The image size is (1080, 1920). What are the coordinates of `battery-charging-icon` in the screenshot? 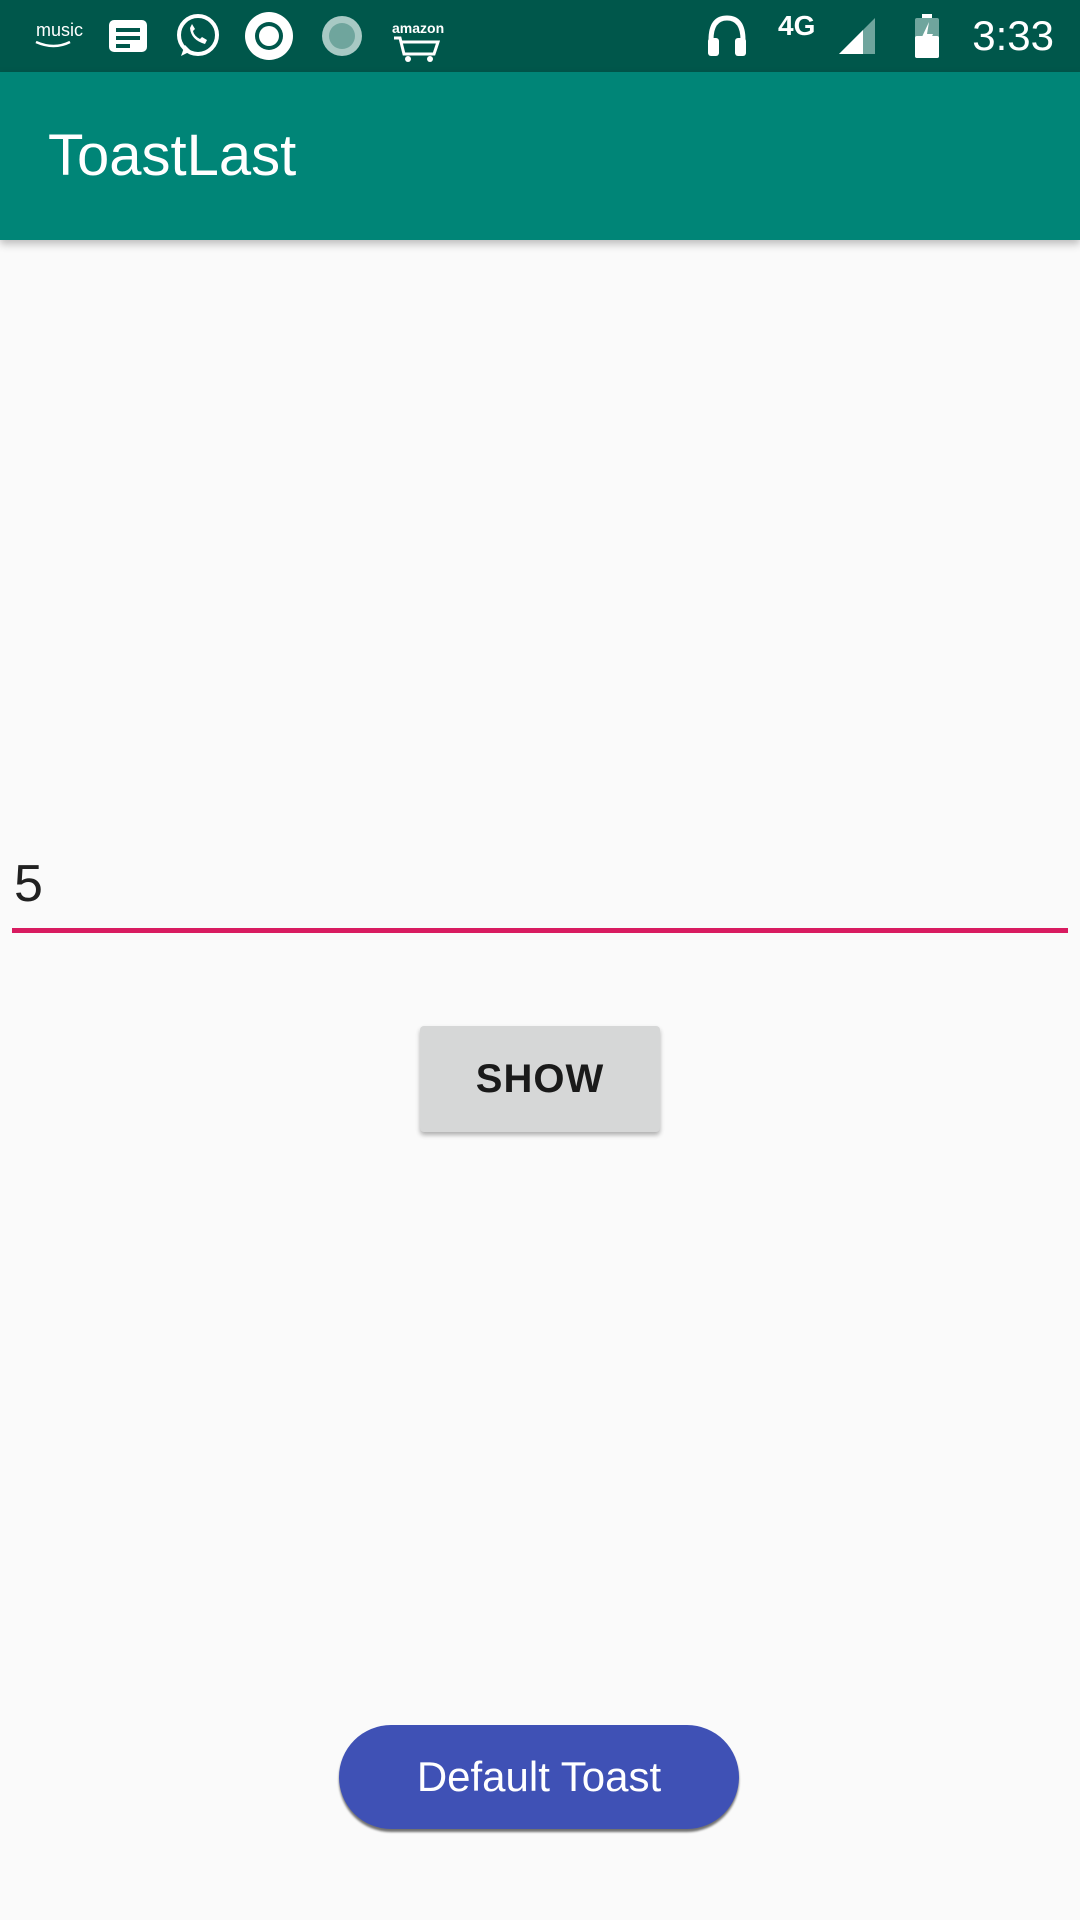 It's located at (927, 36).